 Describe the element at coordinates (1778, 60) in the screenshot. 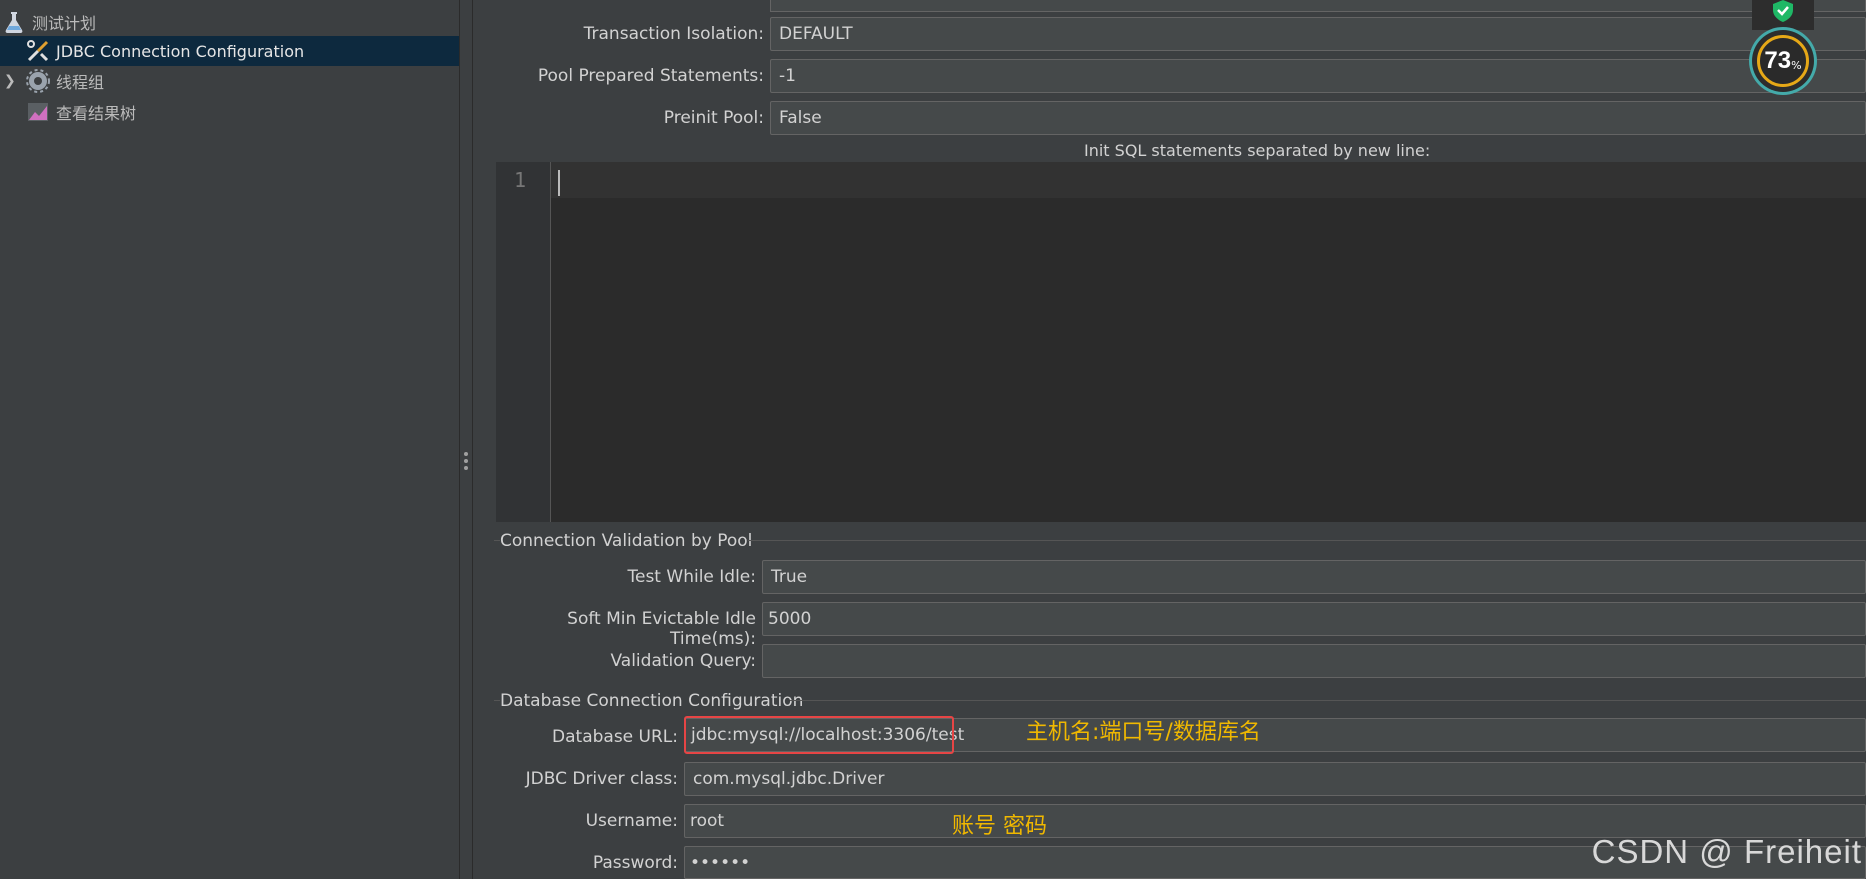

I see `gauge-value: 73` at that location.